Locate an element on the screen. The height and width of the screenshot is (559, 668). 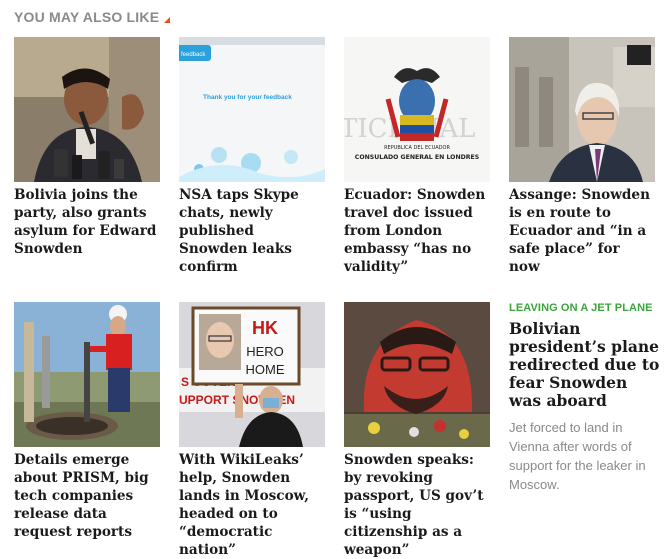
corner-arrow-icon is located at coordinates (167, 19).